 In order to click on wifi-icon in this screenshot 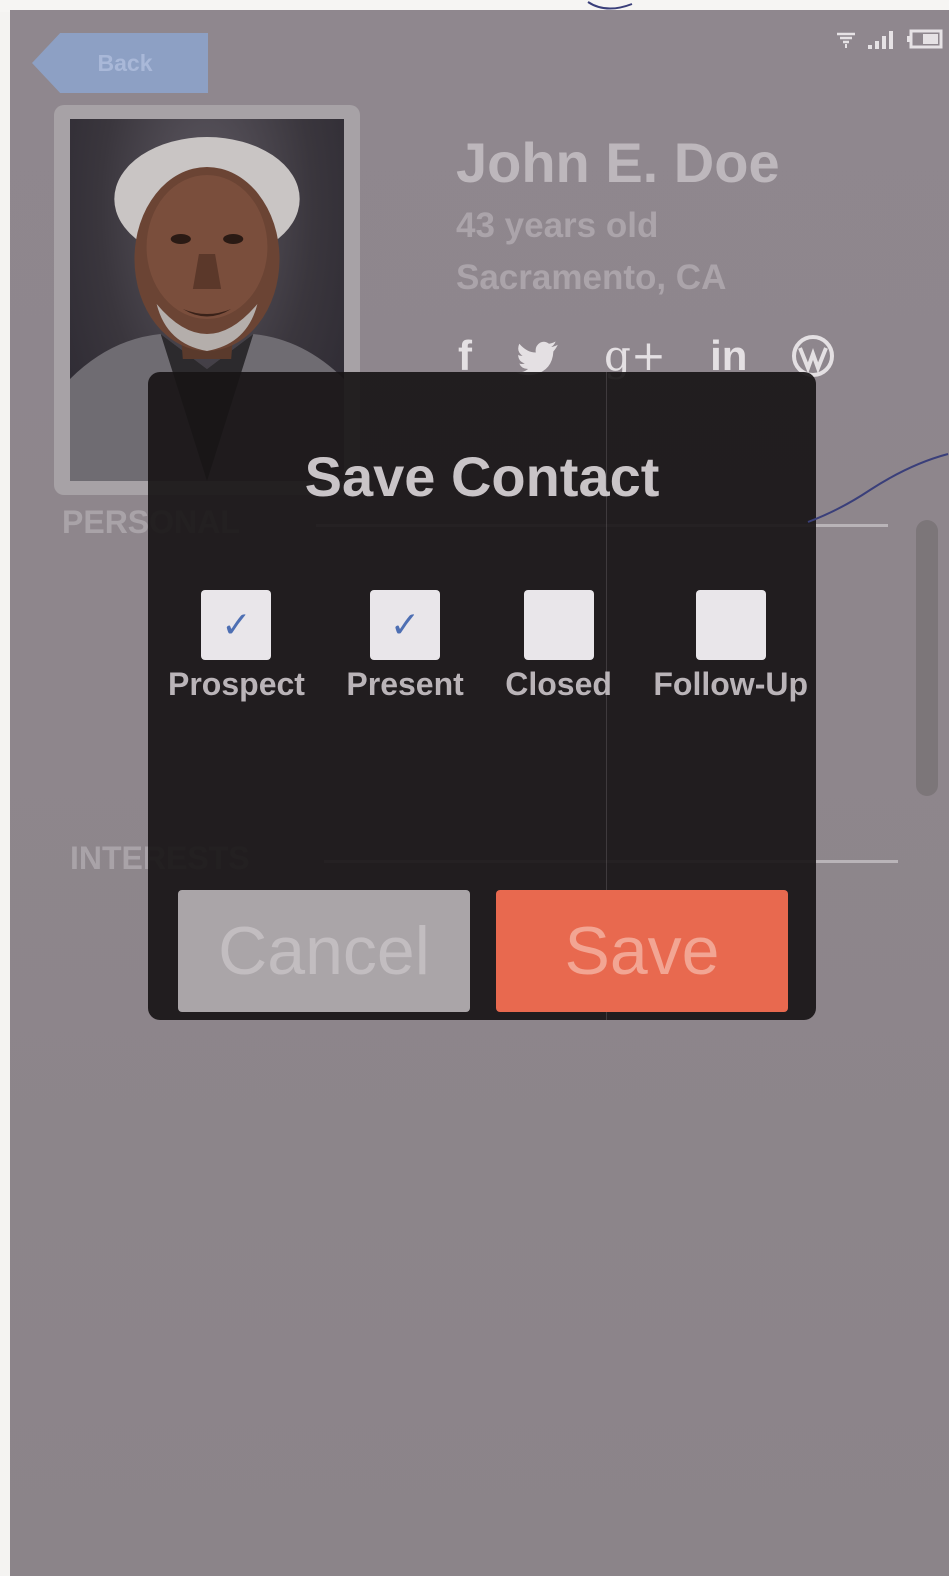, I will do `click(846, 40)`.